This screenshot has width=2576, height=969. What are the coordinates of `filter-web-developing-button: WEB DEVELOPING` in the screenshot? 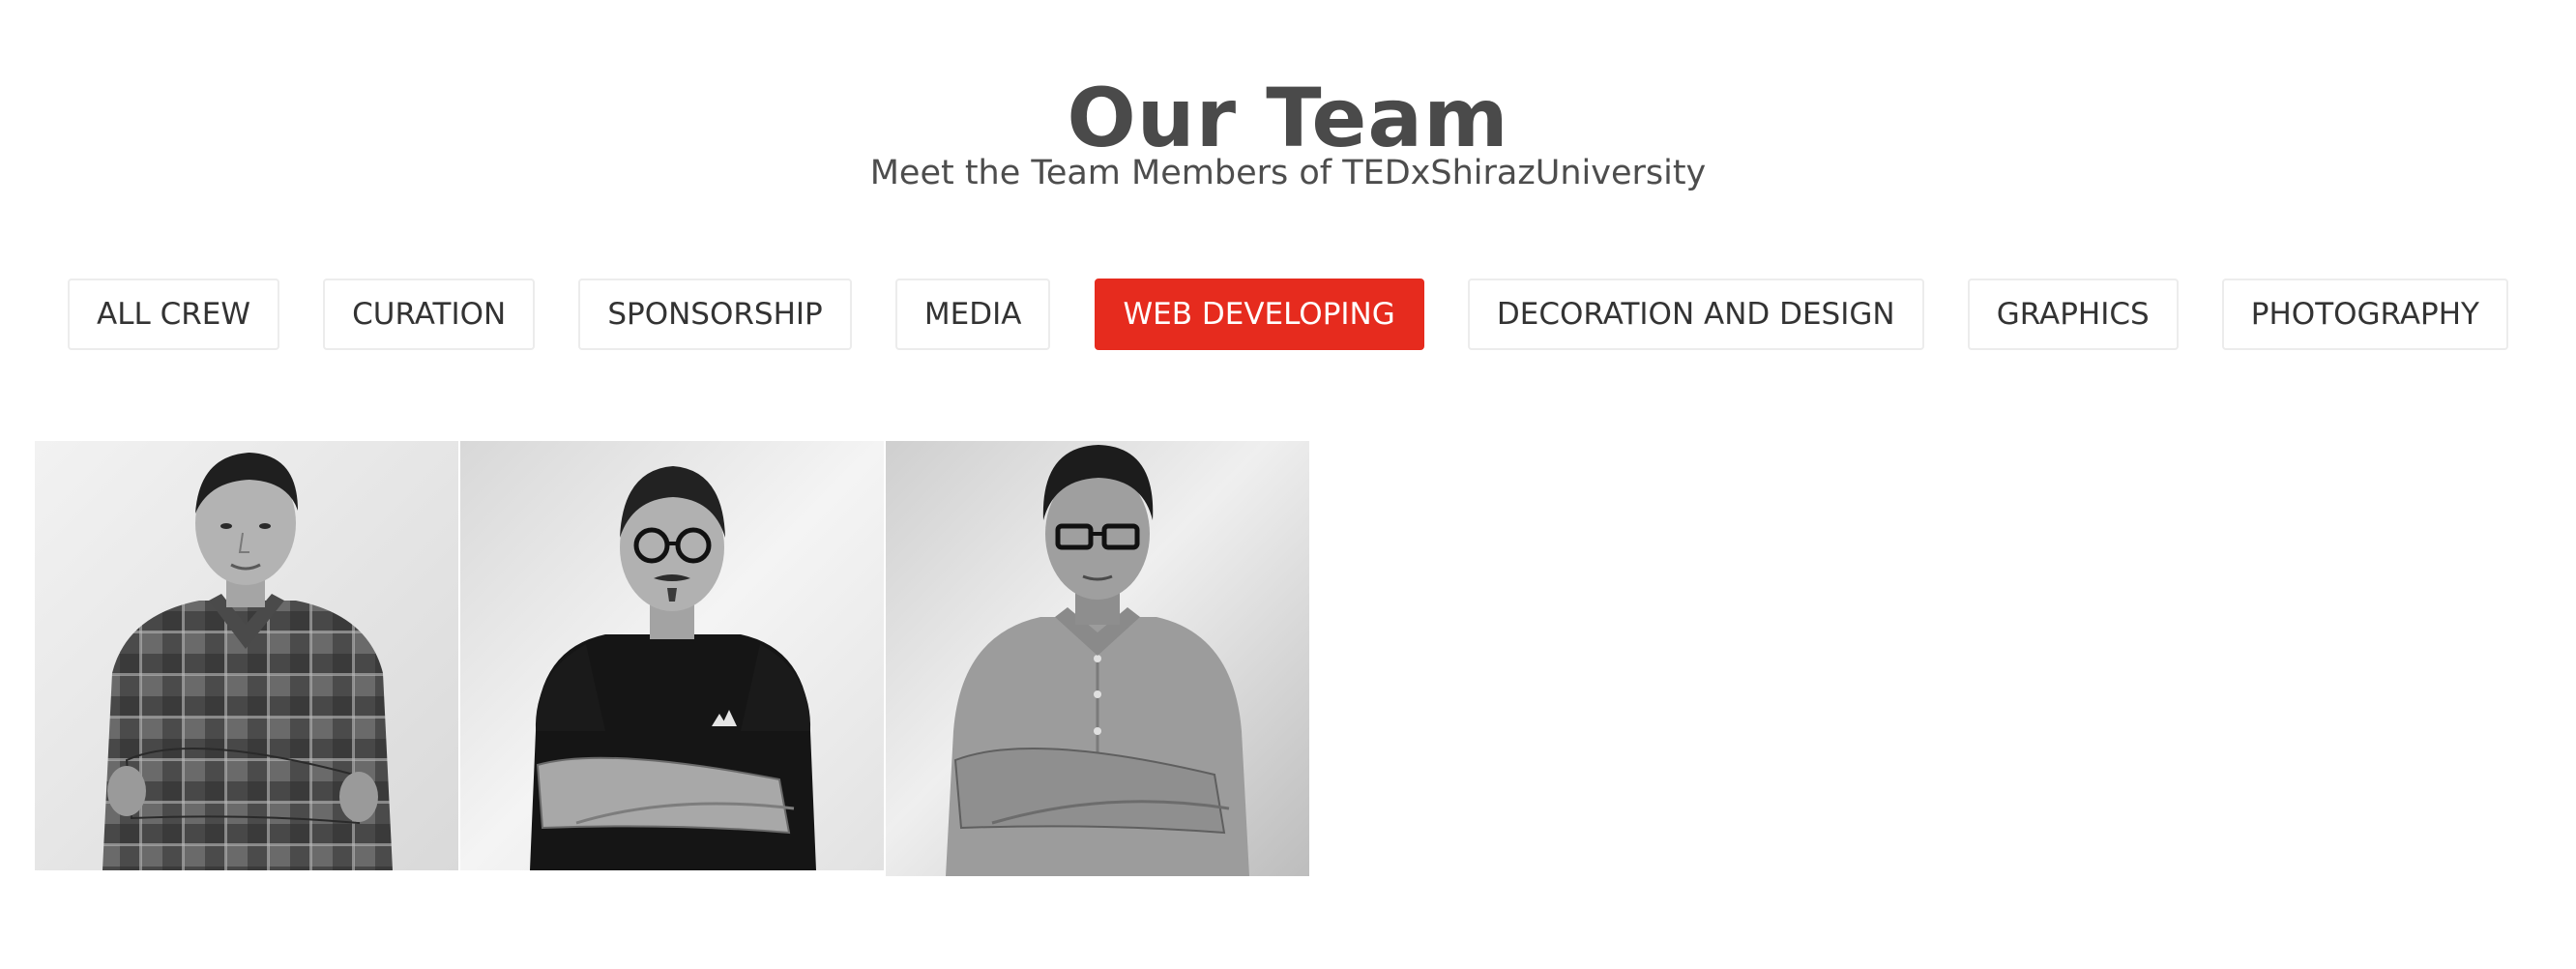 It's located at (1259, 314).